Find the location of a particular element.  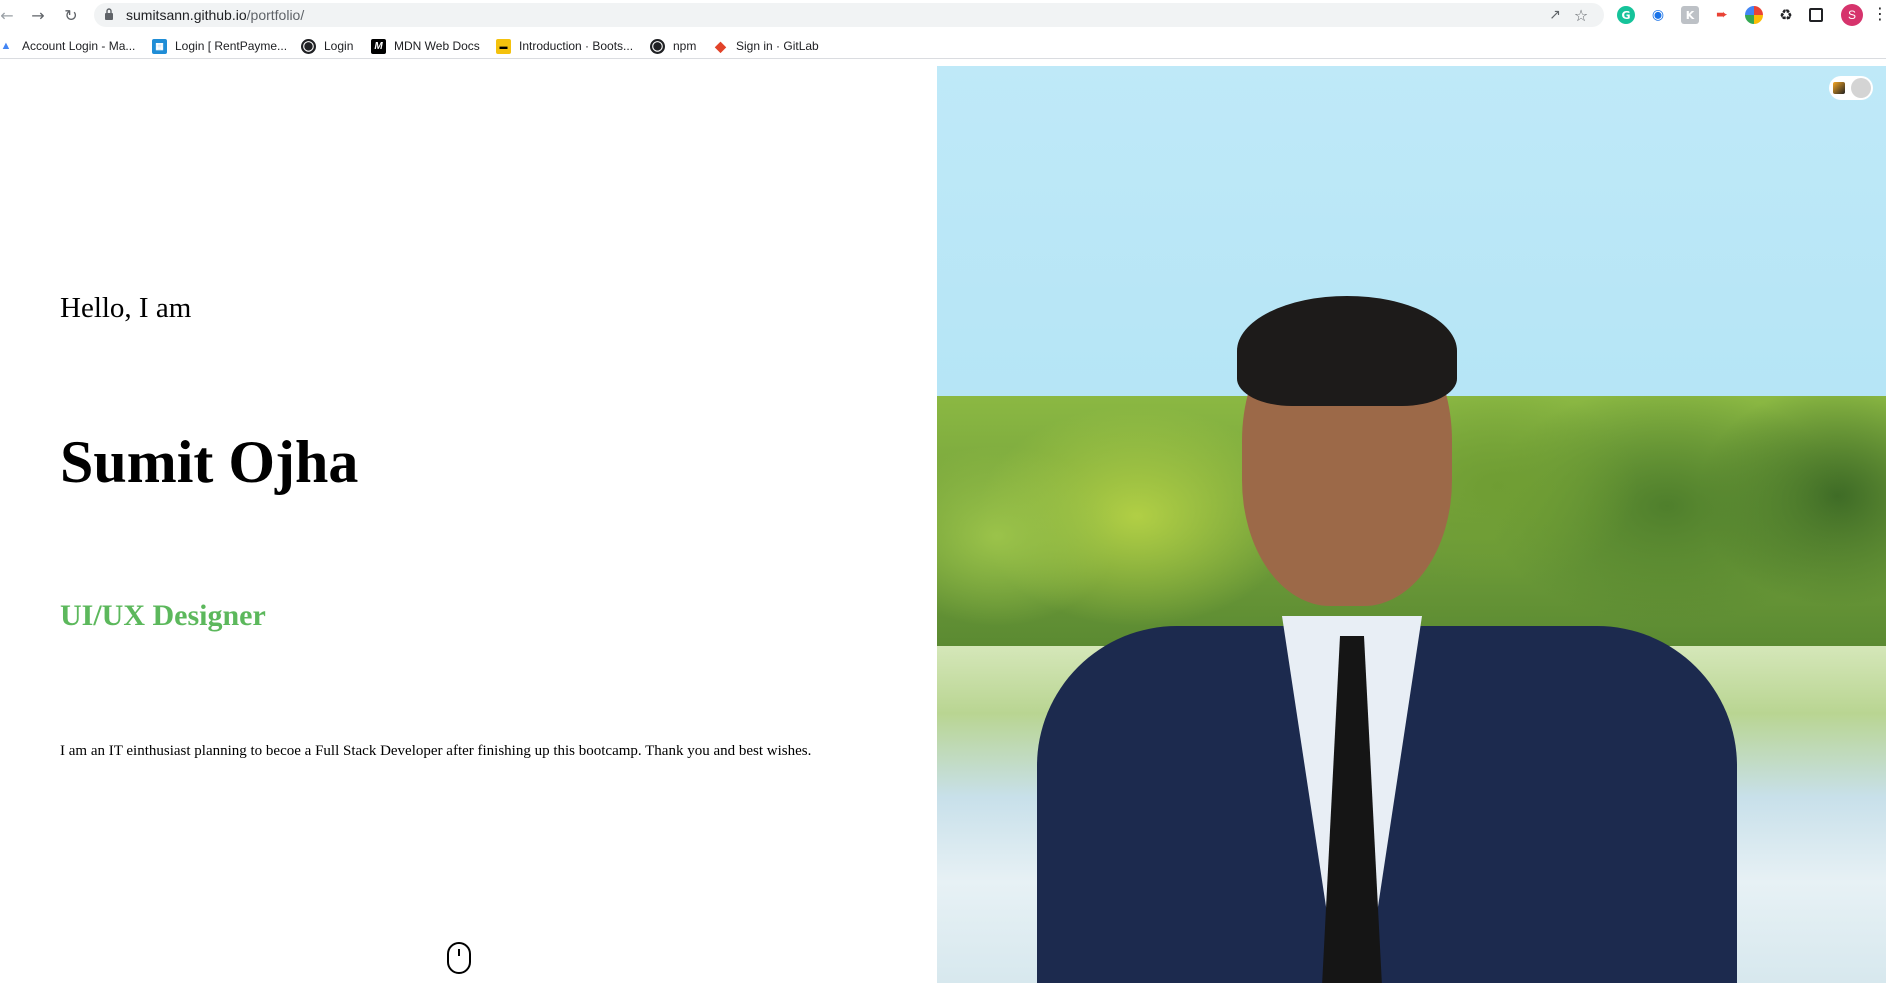

bootstrap-icon: ▬ is located at coordinates (503, 46).